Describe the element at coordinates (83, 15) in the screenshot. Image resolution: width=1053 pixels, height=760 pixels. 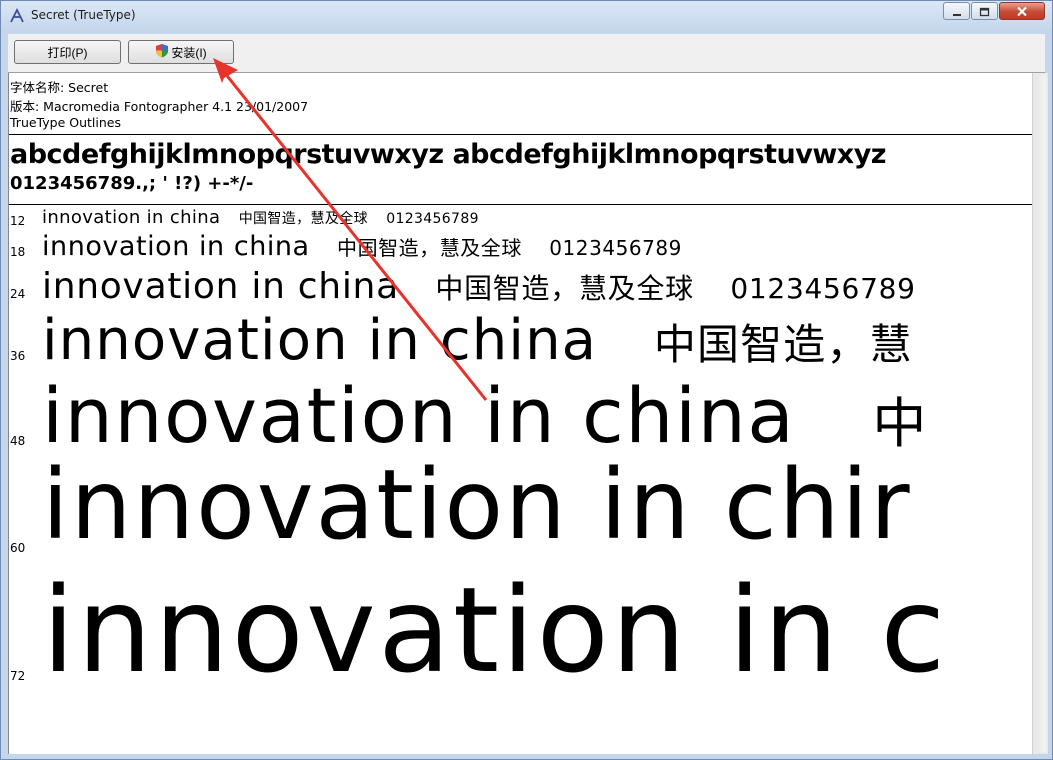
I see `window-title: Secret (TrueType)` at that location.